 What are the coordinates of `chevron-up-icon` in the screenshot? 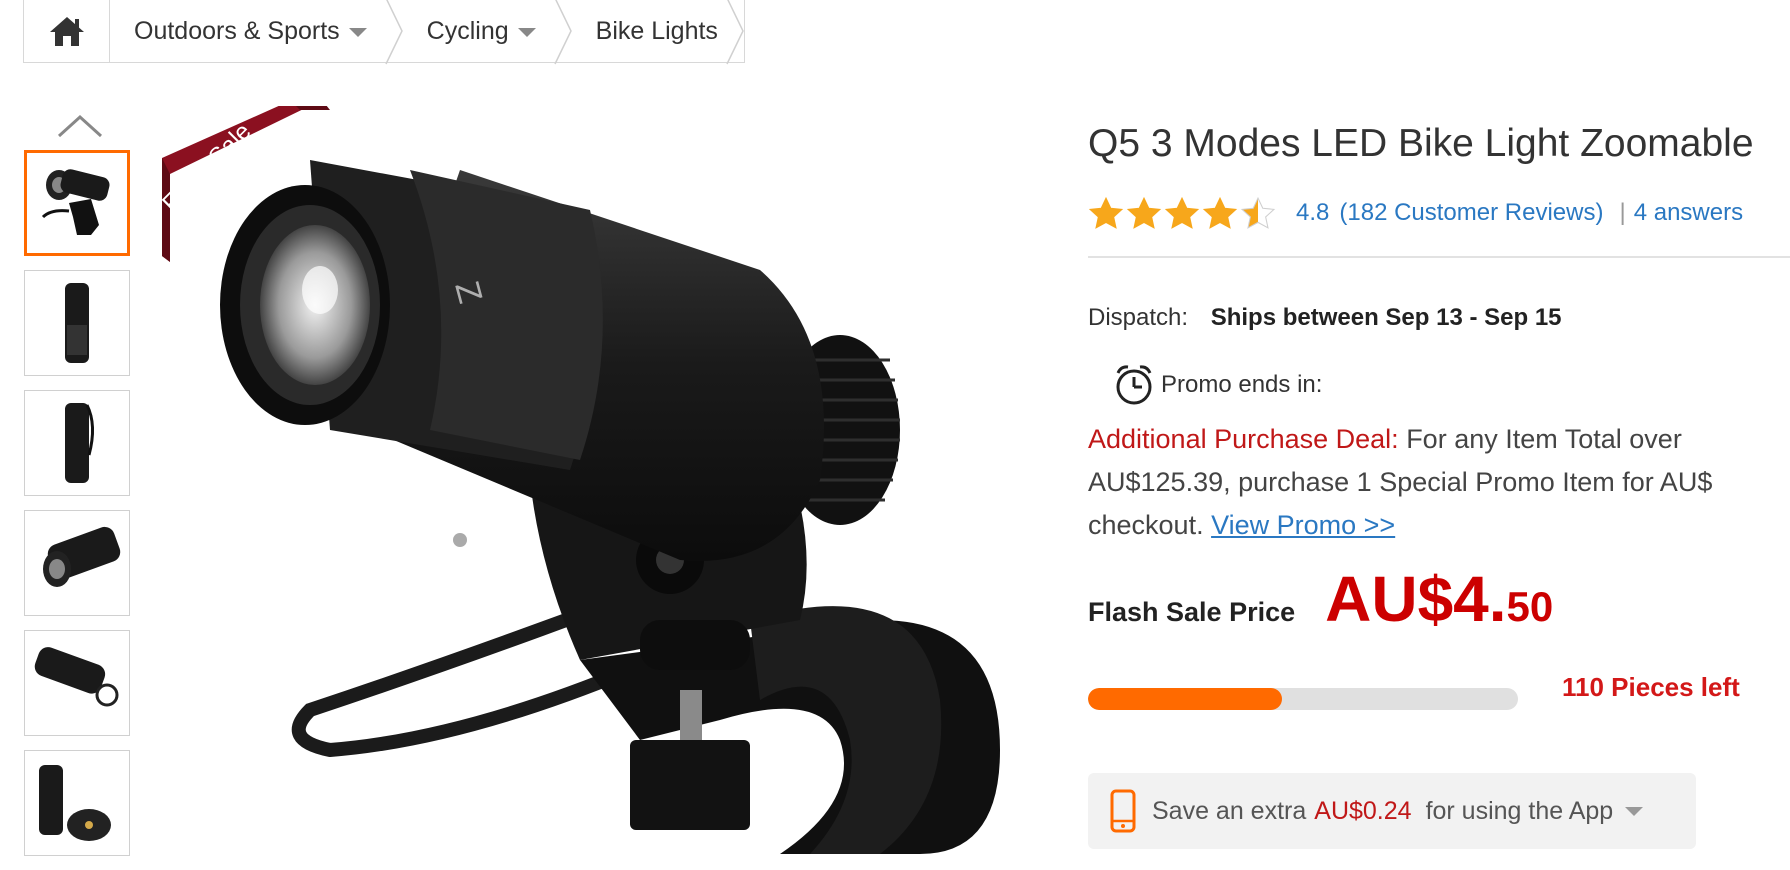 It's located at (80, 126).